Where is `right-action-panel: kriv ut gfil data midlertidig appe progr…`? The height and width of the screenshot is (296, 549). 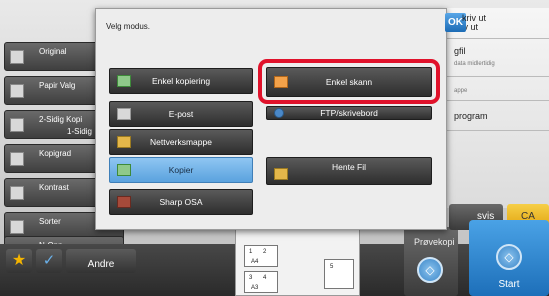
right-action-panel: kriv ut gfil data midlertidig appe progr… is located at coordinates (493, 108).